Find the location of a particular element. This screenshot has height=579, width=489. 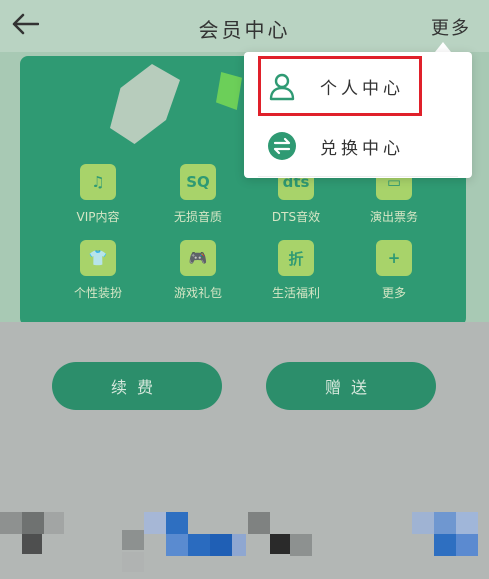

benefit-life-perks: 折 生活福利 is located at coordinates (296, 270).